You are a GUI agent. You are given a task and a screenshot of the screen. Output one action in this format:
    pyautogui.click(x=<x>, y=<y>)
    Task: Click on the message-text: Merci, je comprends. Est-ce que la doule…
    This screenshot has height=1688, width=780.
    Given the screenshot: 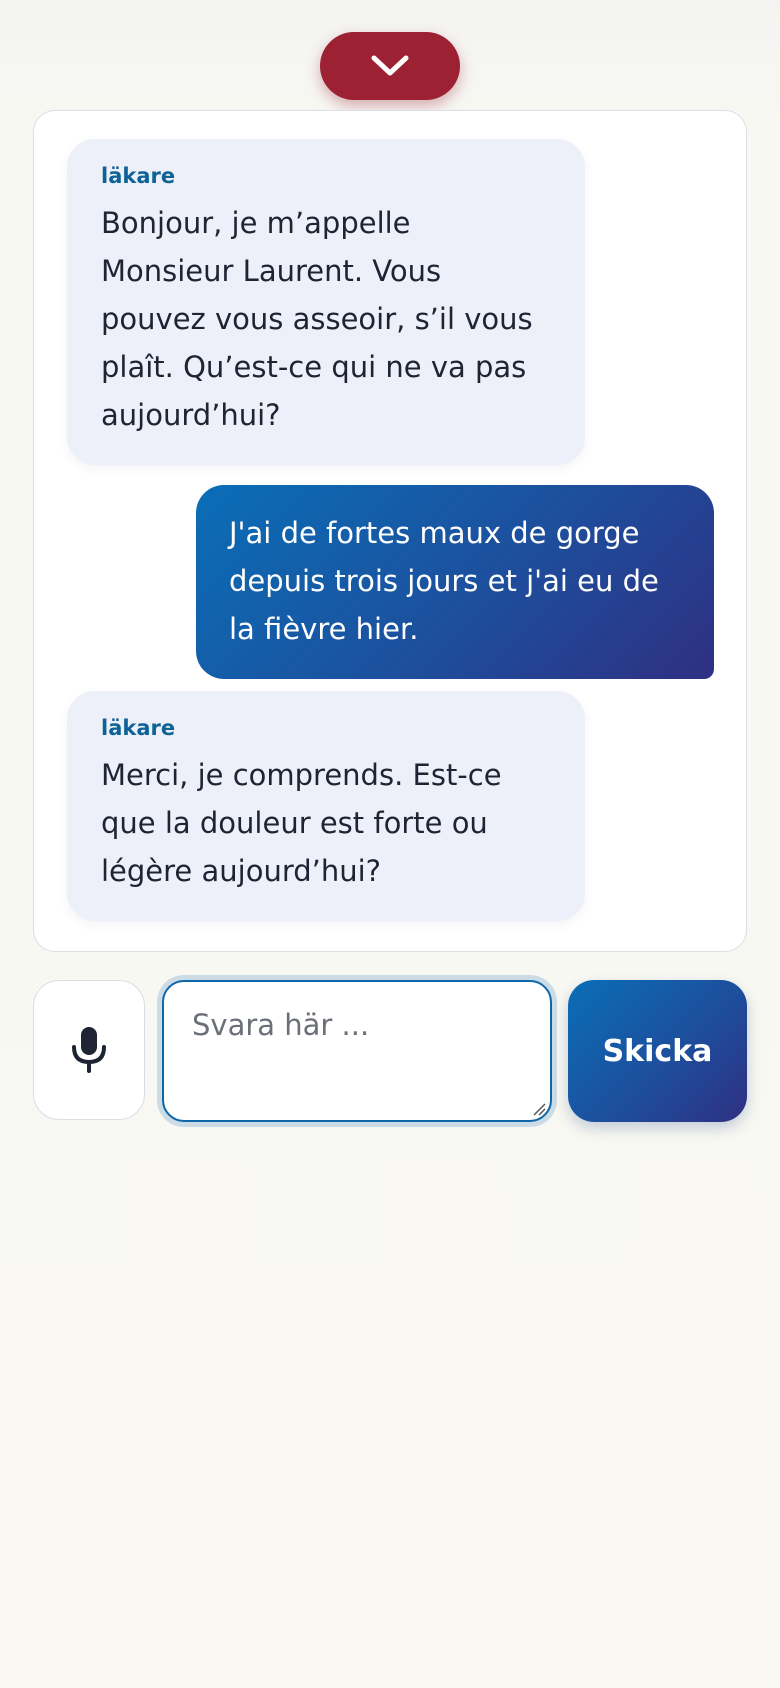 What is the action you would take?
    pyautogui.click(x=301, y=823)
    